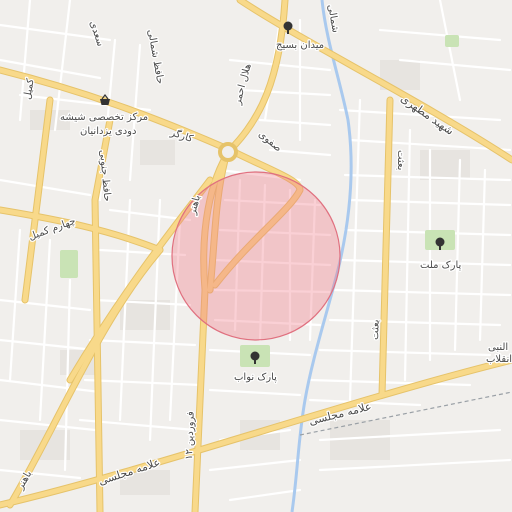 This screenshot has width=512, height=512. I want to click on street-label-enghelab: انقلاب, so click(499, 359).